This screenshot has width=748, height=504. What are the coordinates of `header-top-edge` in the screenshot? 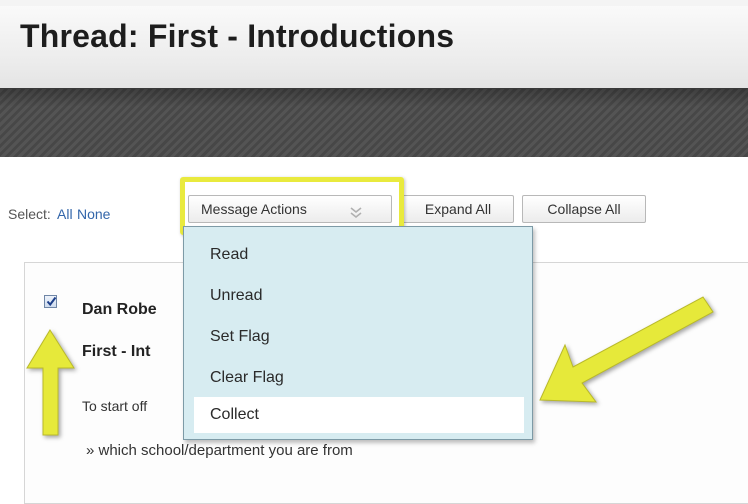 It's located at (374, 3).